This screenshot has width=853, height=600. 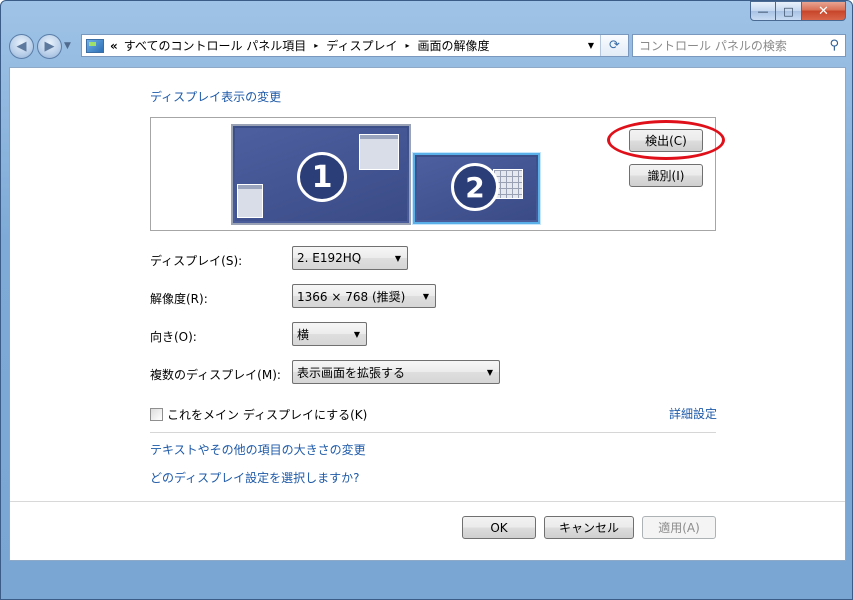 What do you see at coordinates (713, 45) in the screenshot?
I see `search-input: コントロール パネルの検索` at bounding box center [713, 45].